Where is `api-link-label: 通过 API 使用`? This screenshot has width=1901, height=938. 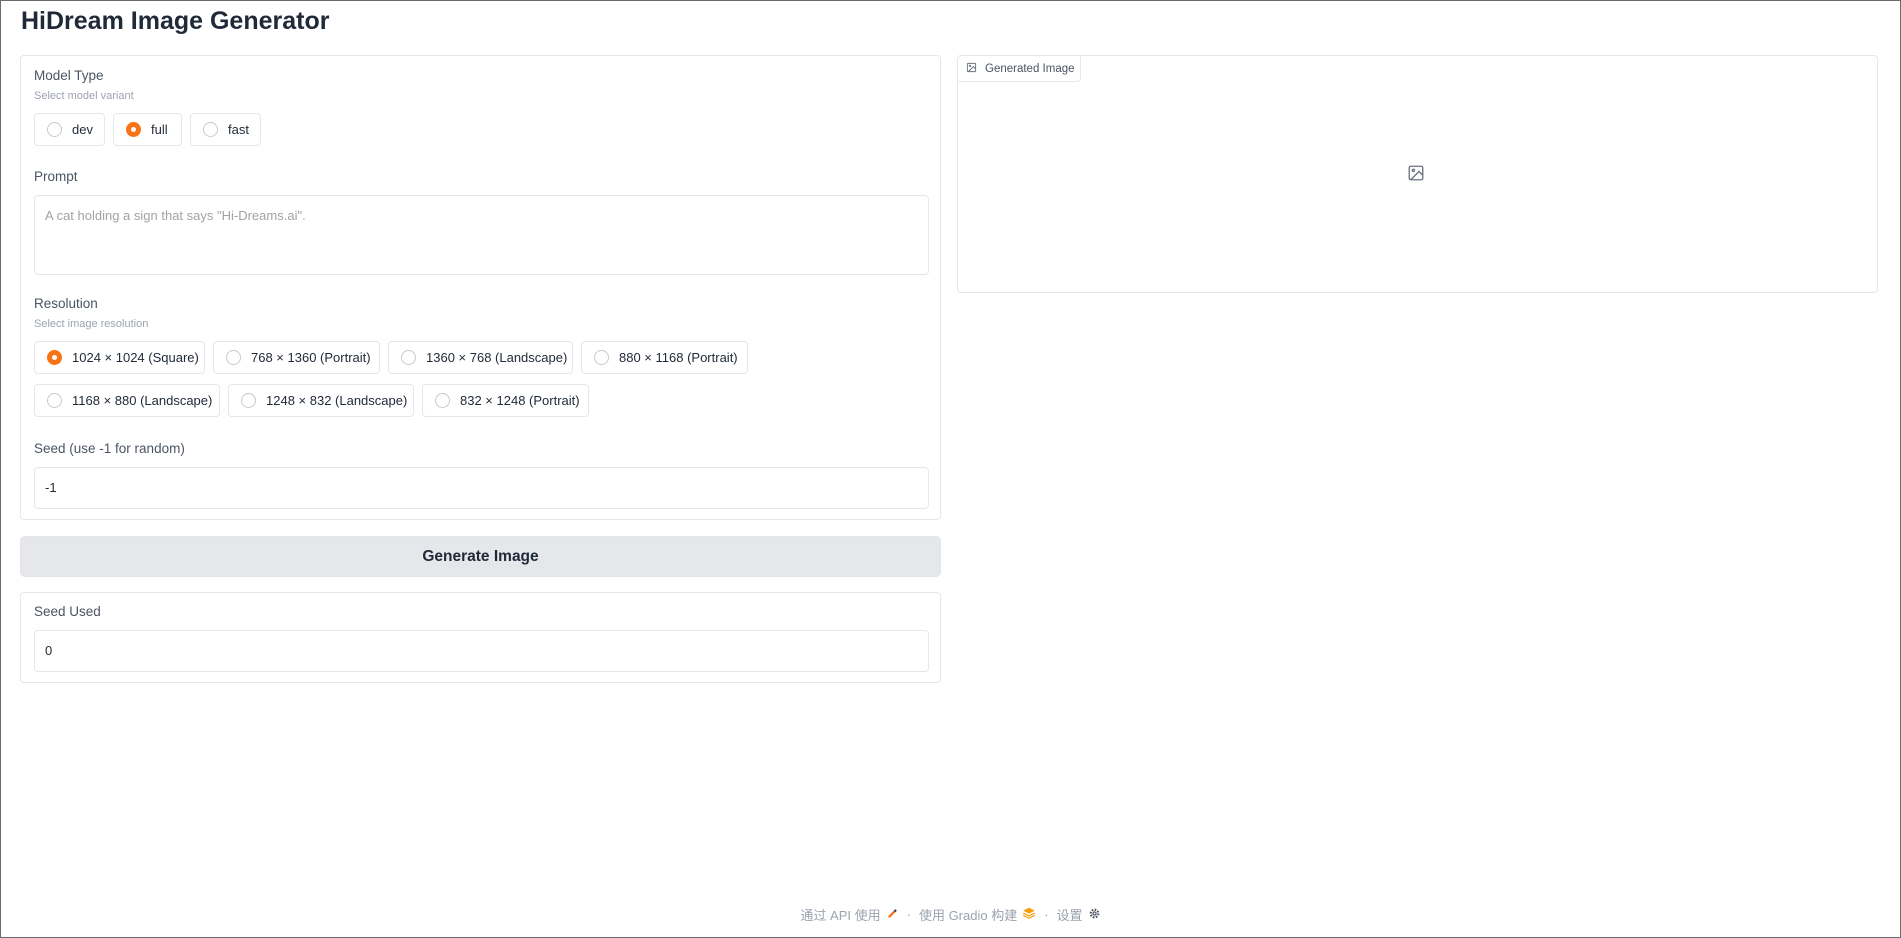 api-link-label: 通过 API 使用 is located at coordinates (840, 915).